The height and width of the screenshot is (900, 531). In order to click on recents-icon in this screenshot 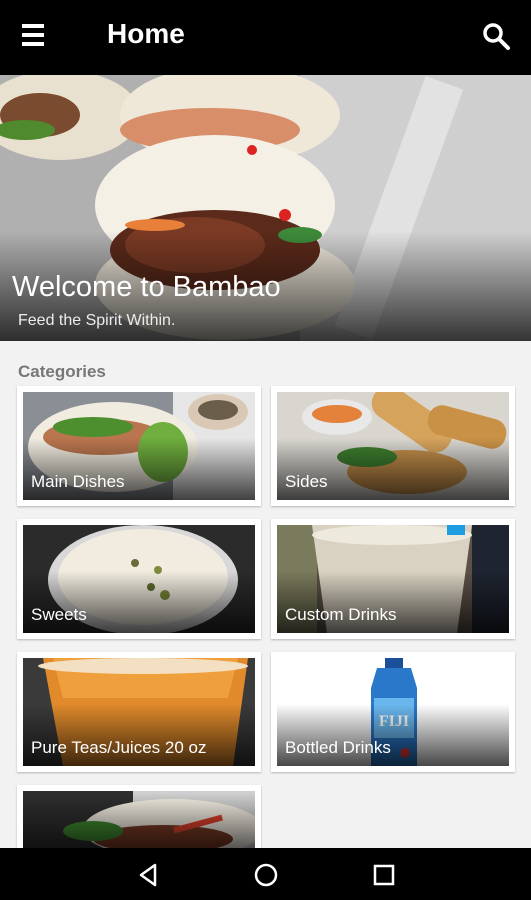, I will do `click(384, 875)`.